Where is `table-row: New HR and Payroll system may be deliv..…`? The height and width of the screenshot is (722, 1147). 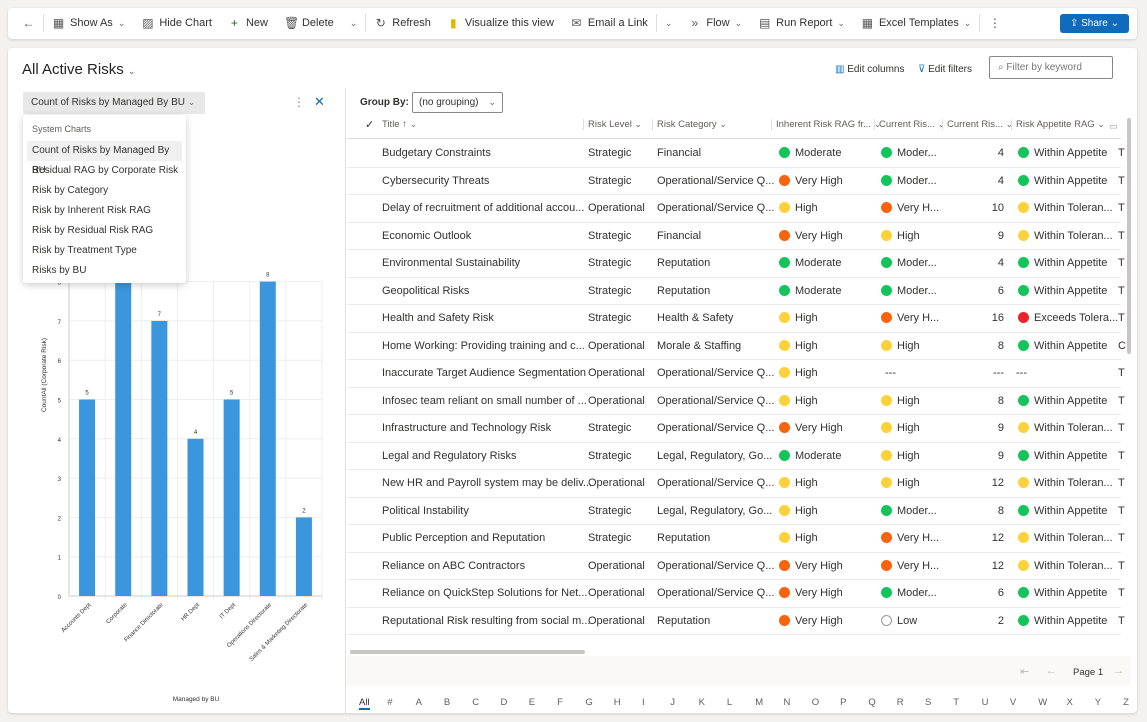
table-row: New HR and Payroll system may be deliv..… is located at coordinates (736, 484).